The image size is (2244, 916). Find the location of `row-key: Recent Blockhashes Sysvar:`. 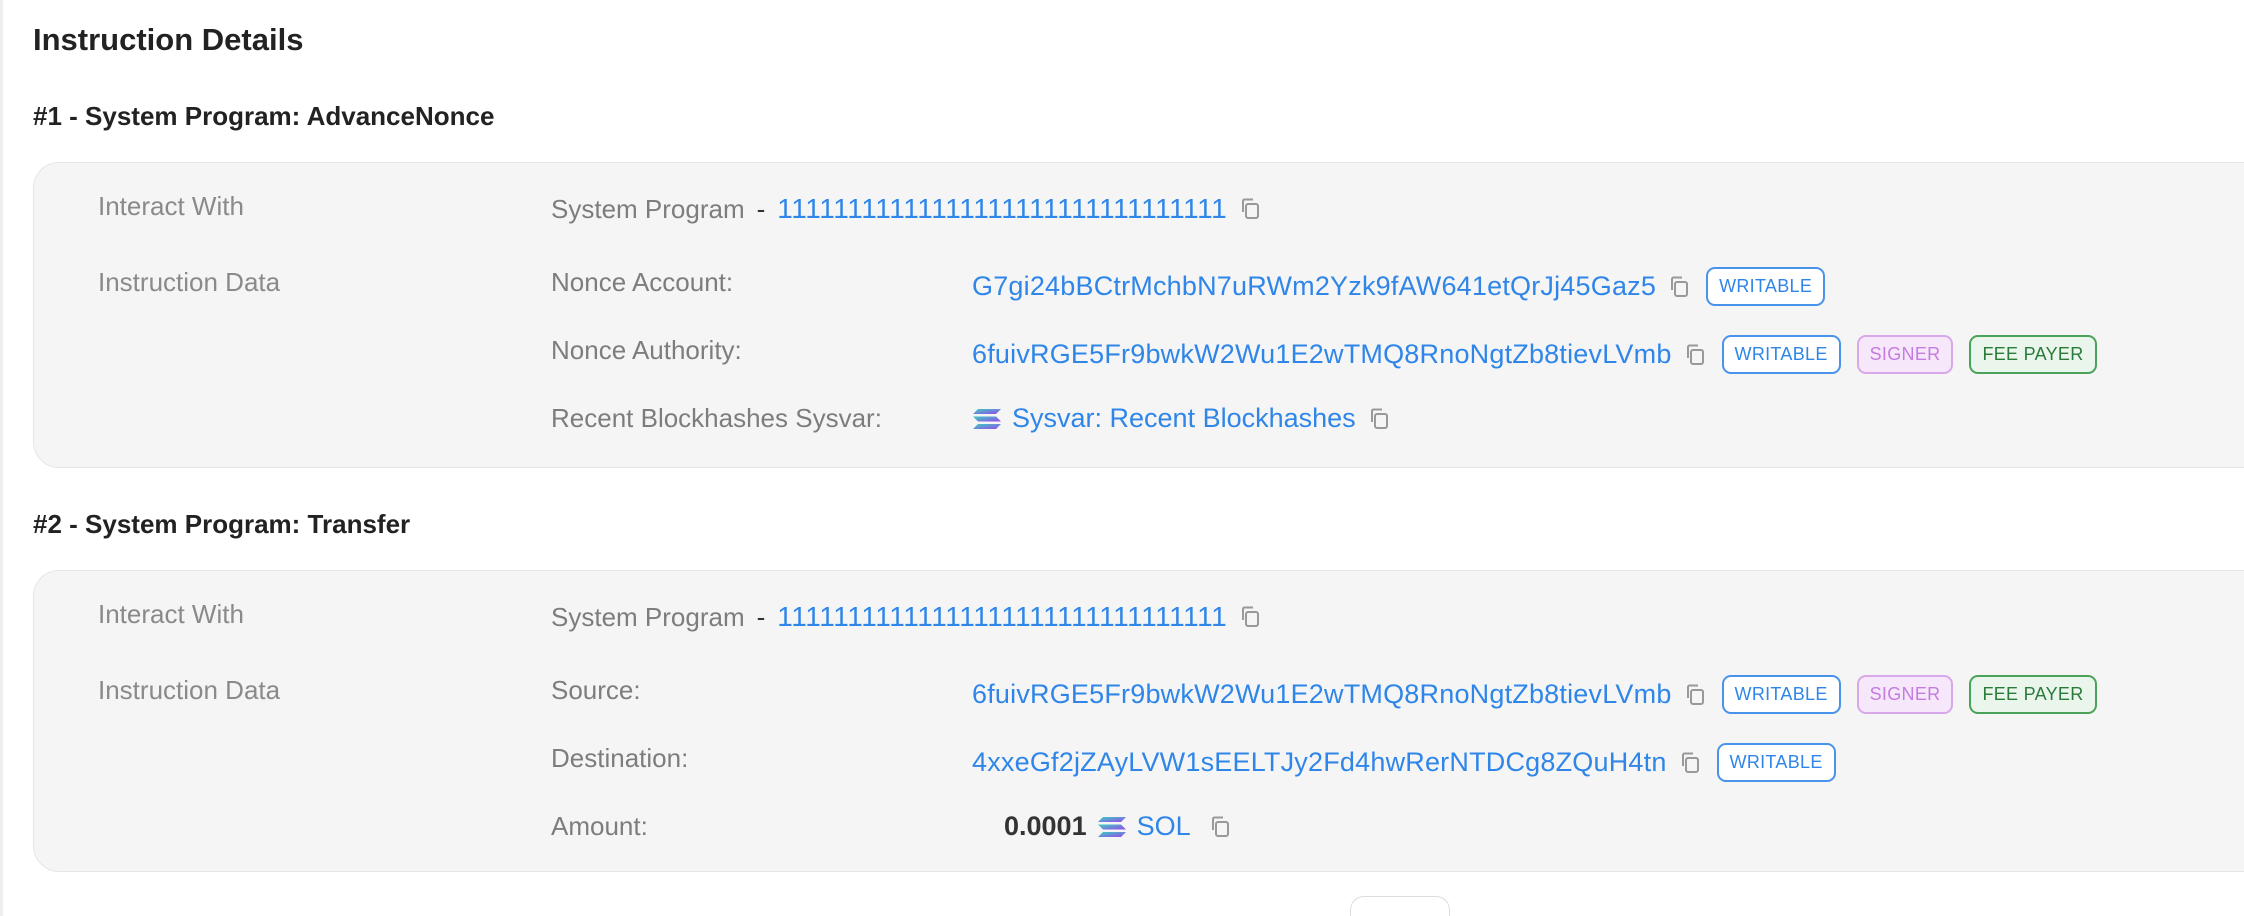

row-key: Recent Blockhashes Sysvar: is located at coordinates (716, 418).